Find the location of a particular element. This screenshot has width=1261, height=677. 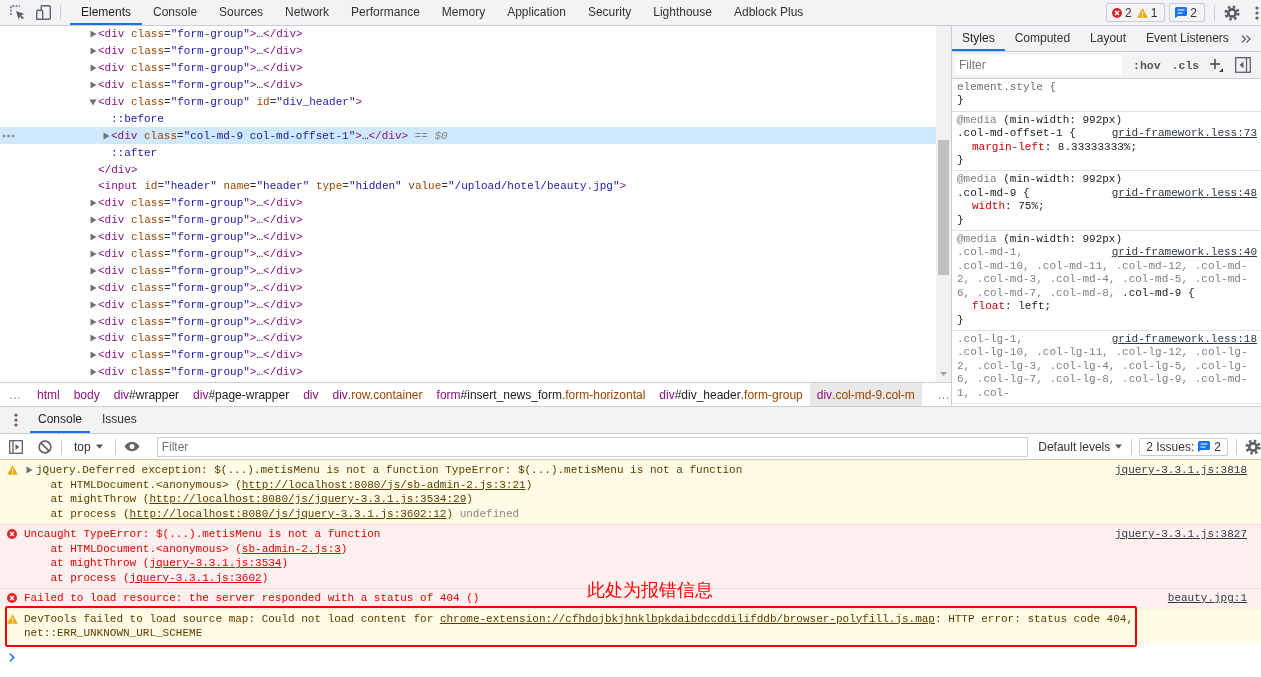

stack-link: jquery-3.3.1.js:3602 is located at coordinates (195, 577).